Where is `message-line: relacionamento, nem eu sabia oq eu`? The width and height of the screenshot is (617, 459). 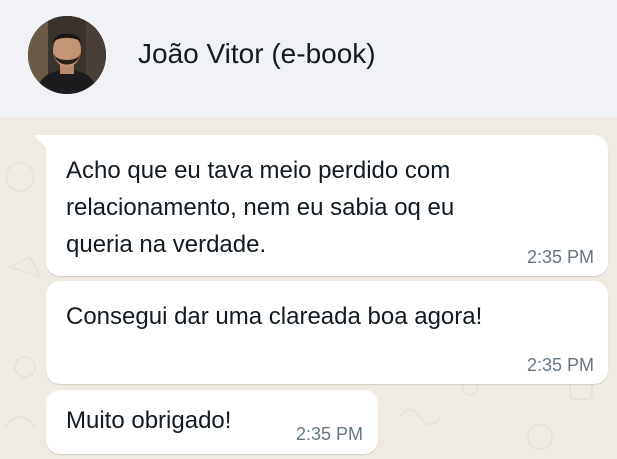
message-line: relacionamento, nem eu sabia oq eu is located at coordinates (260, 207).